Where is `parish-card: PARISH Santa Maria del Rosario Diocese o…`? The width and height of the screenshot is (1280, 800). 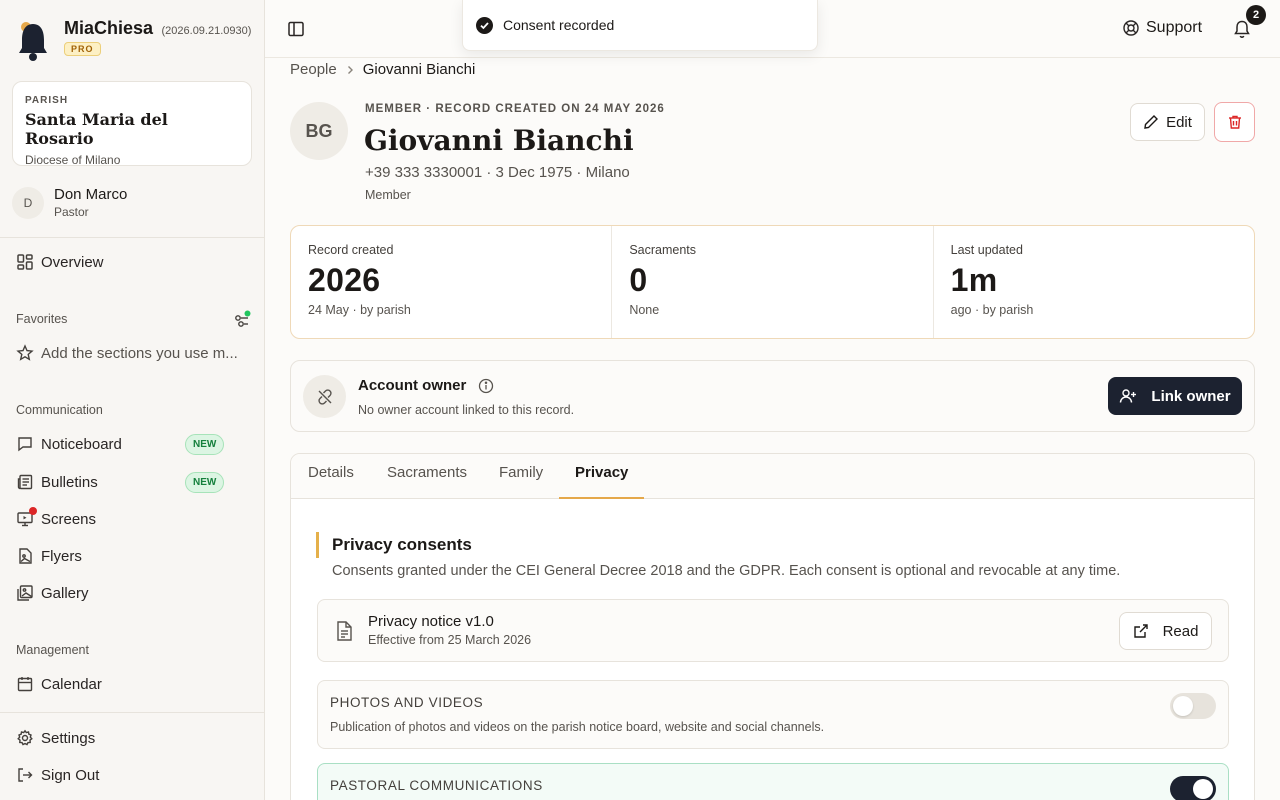 parish-card: PARISH Santa Maria del Rosario Diocese o… is located at coordinates (132, 124).